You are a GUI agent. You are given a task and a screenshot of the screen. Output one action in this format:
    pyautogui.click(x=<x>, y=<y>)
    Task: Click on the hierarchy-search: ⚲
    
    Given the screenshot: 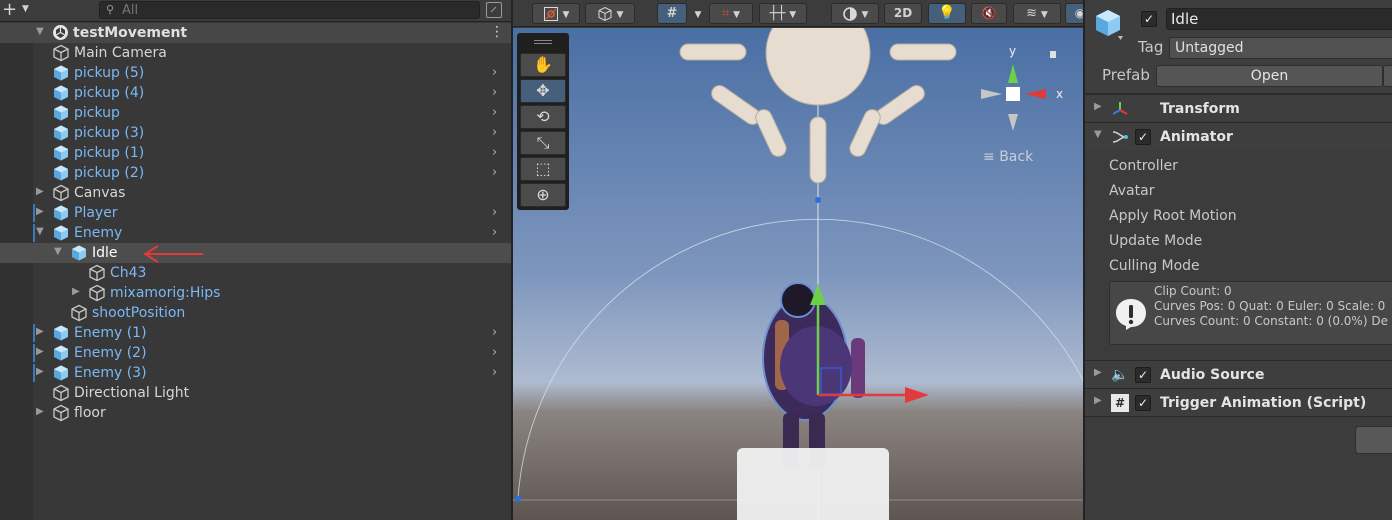 What is the action you would take?
    pyautogui.click(x=289, y=10)
    